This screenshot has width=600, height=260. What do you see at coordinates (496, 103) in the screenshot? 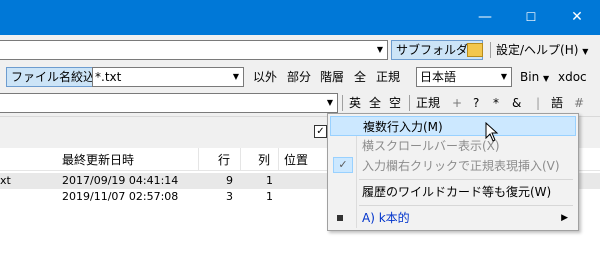
I see `asterisk-button: *` at bounding box center [496, 103].